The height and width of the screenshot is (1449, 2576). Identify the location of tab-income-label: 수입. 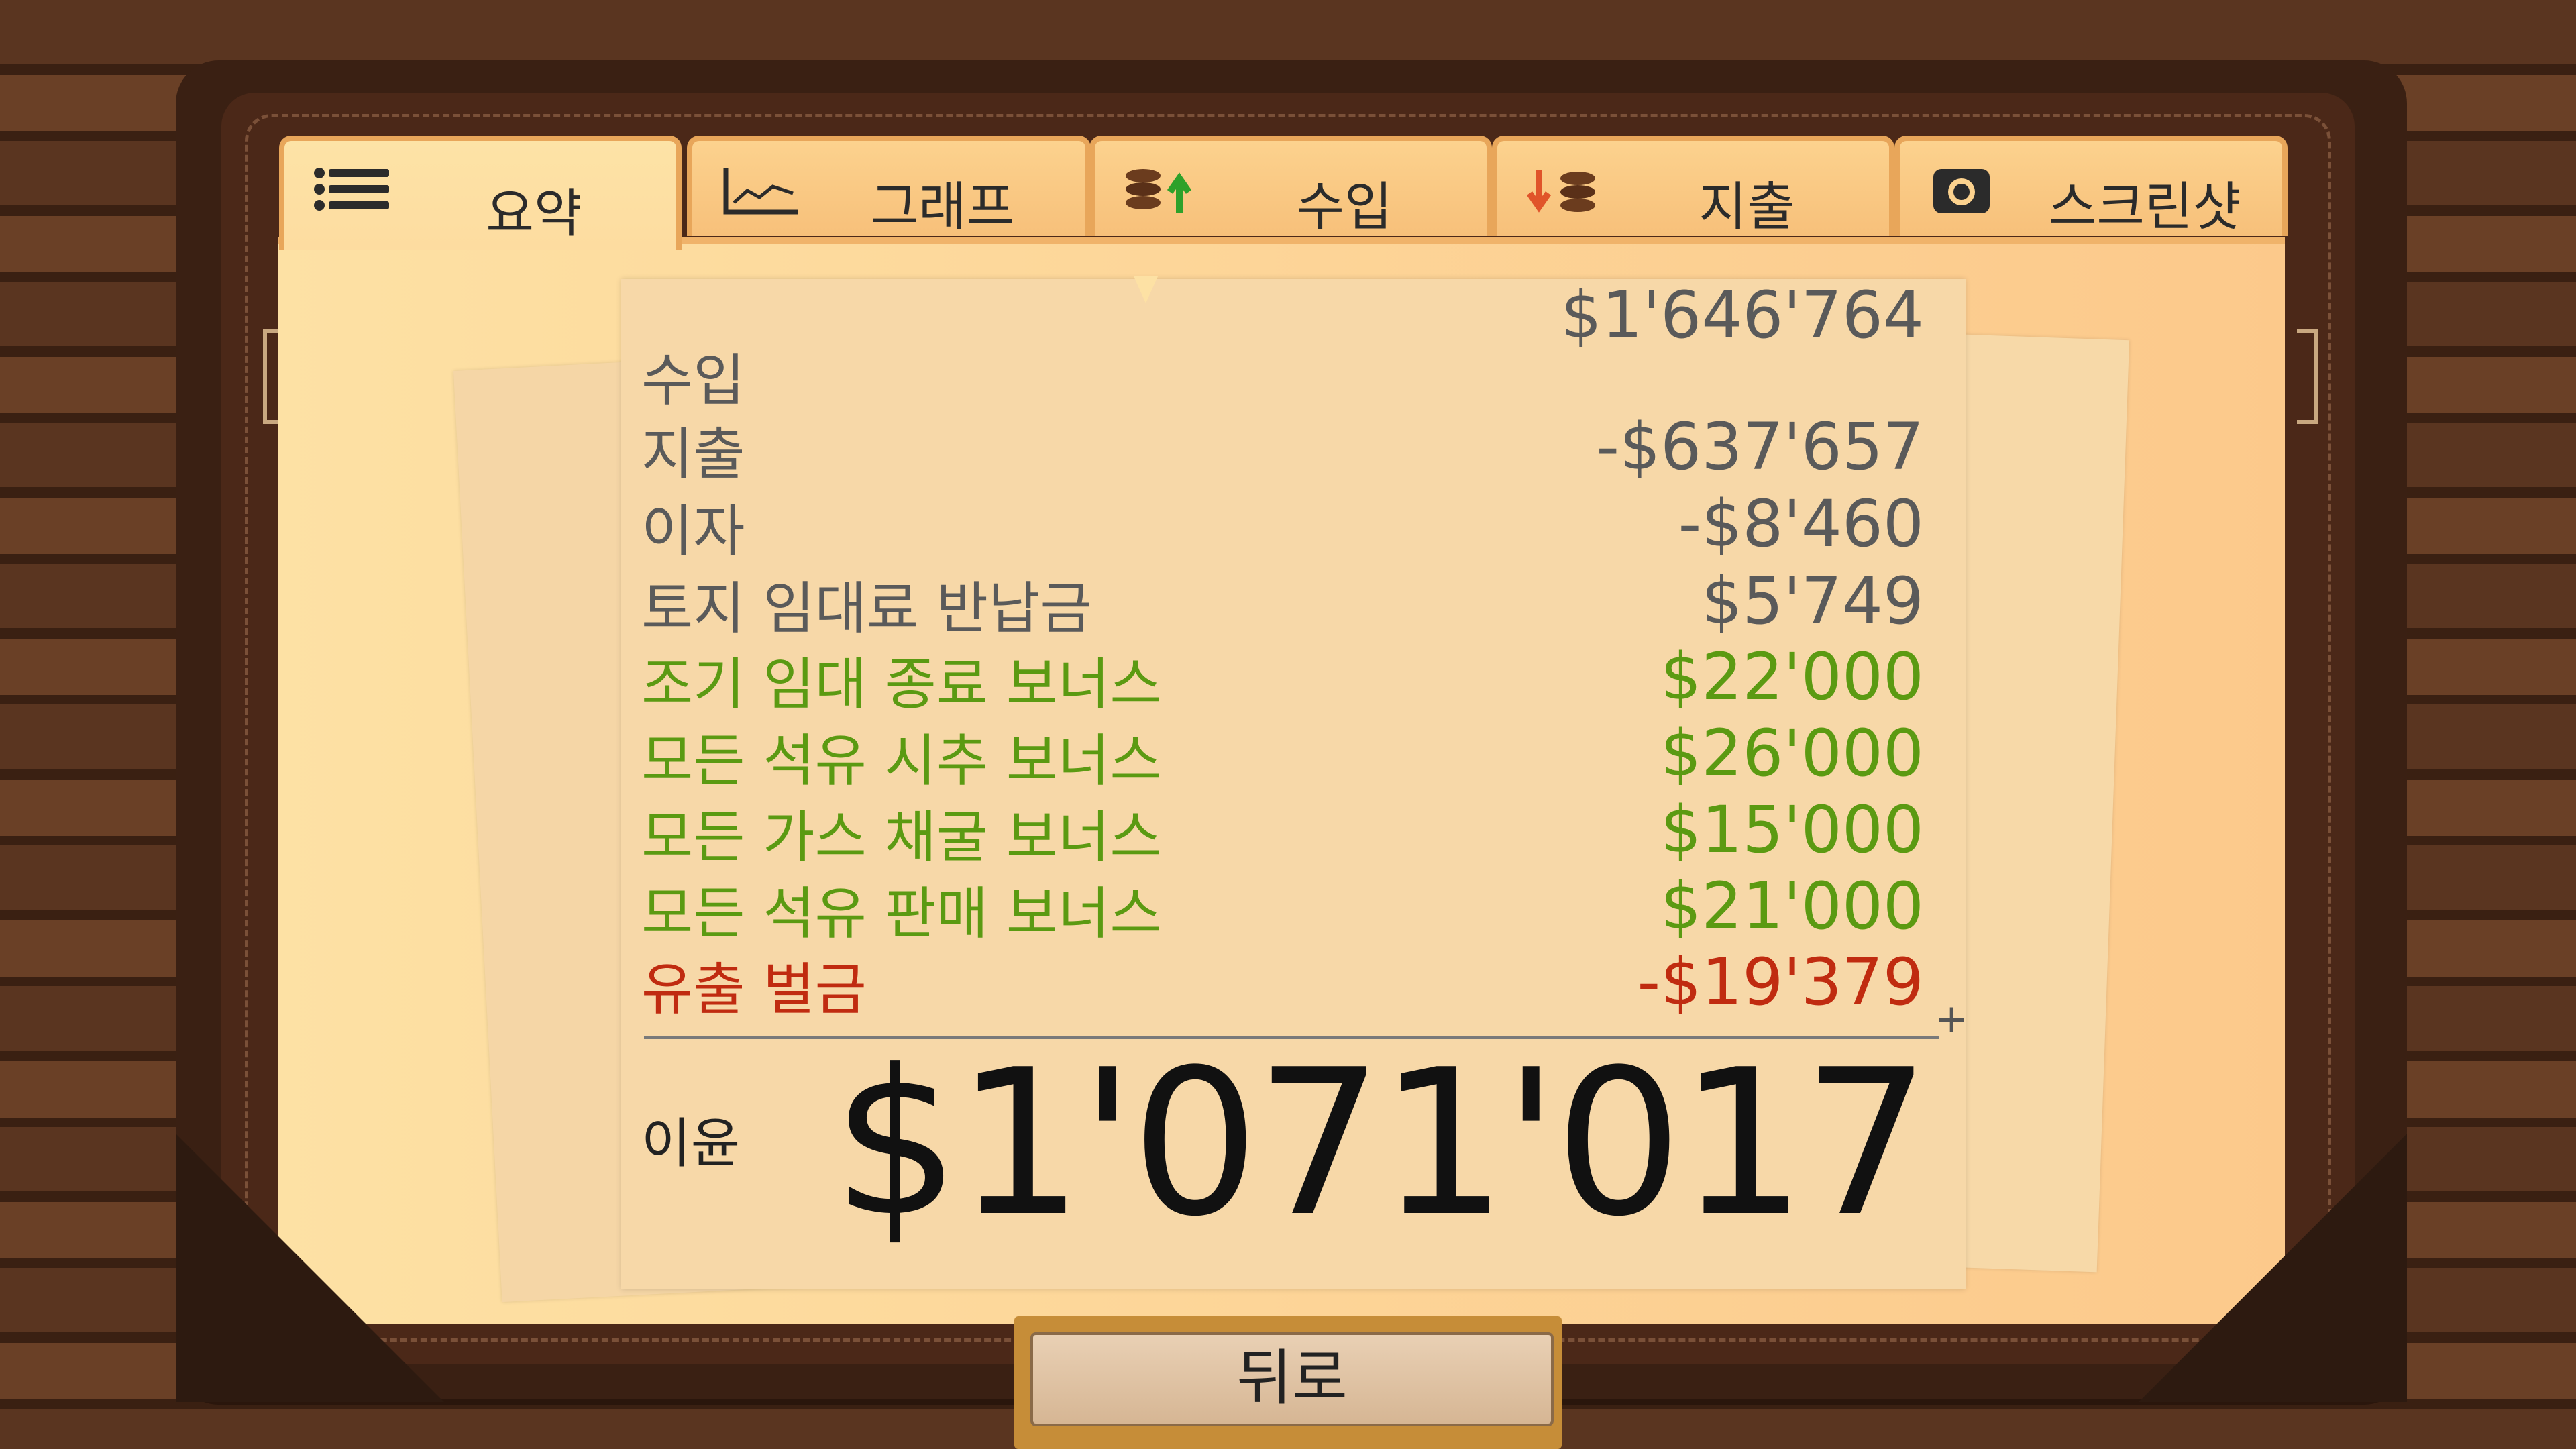
(1344, 207).